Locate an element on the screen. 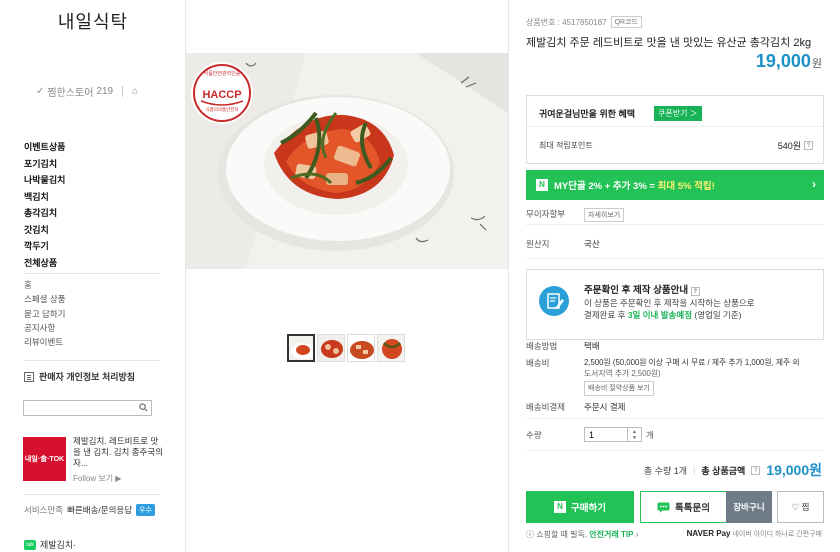 This screenshot has width=840, height=552. sub-menu-item: 공지사항 is located at coordinates (44, 328).